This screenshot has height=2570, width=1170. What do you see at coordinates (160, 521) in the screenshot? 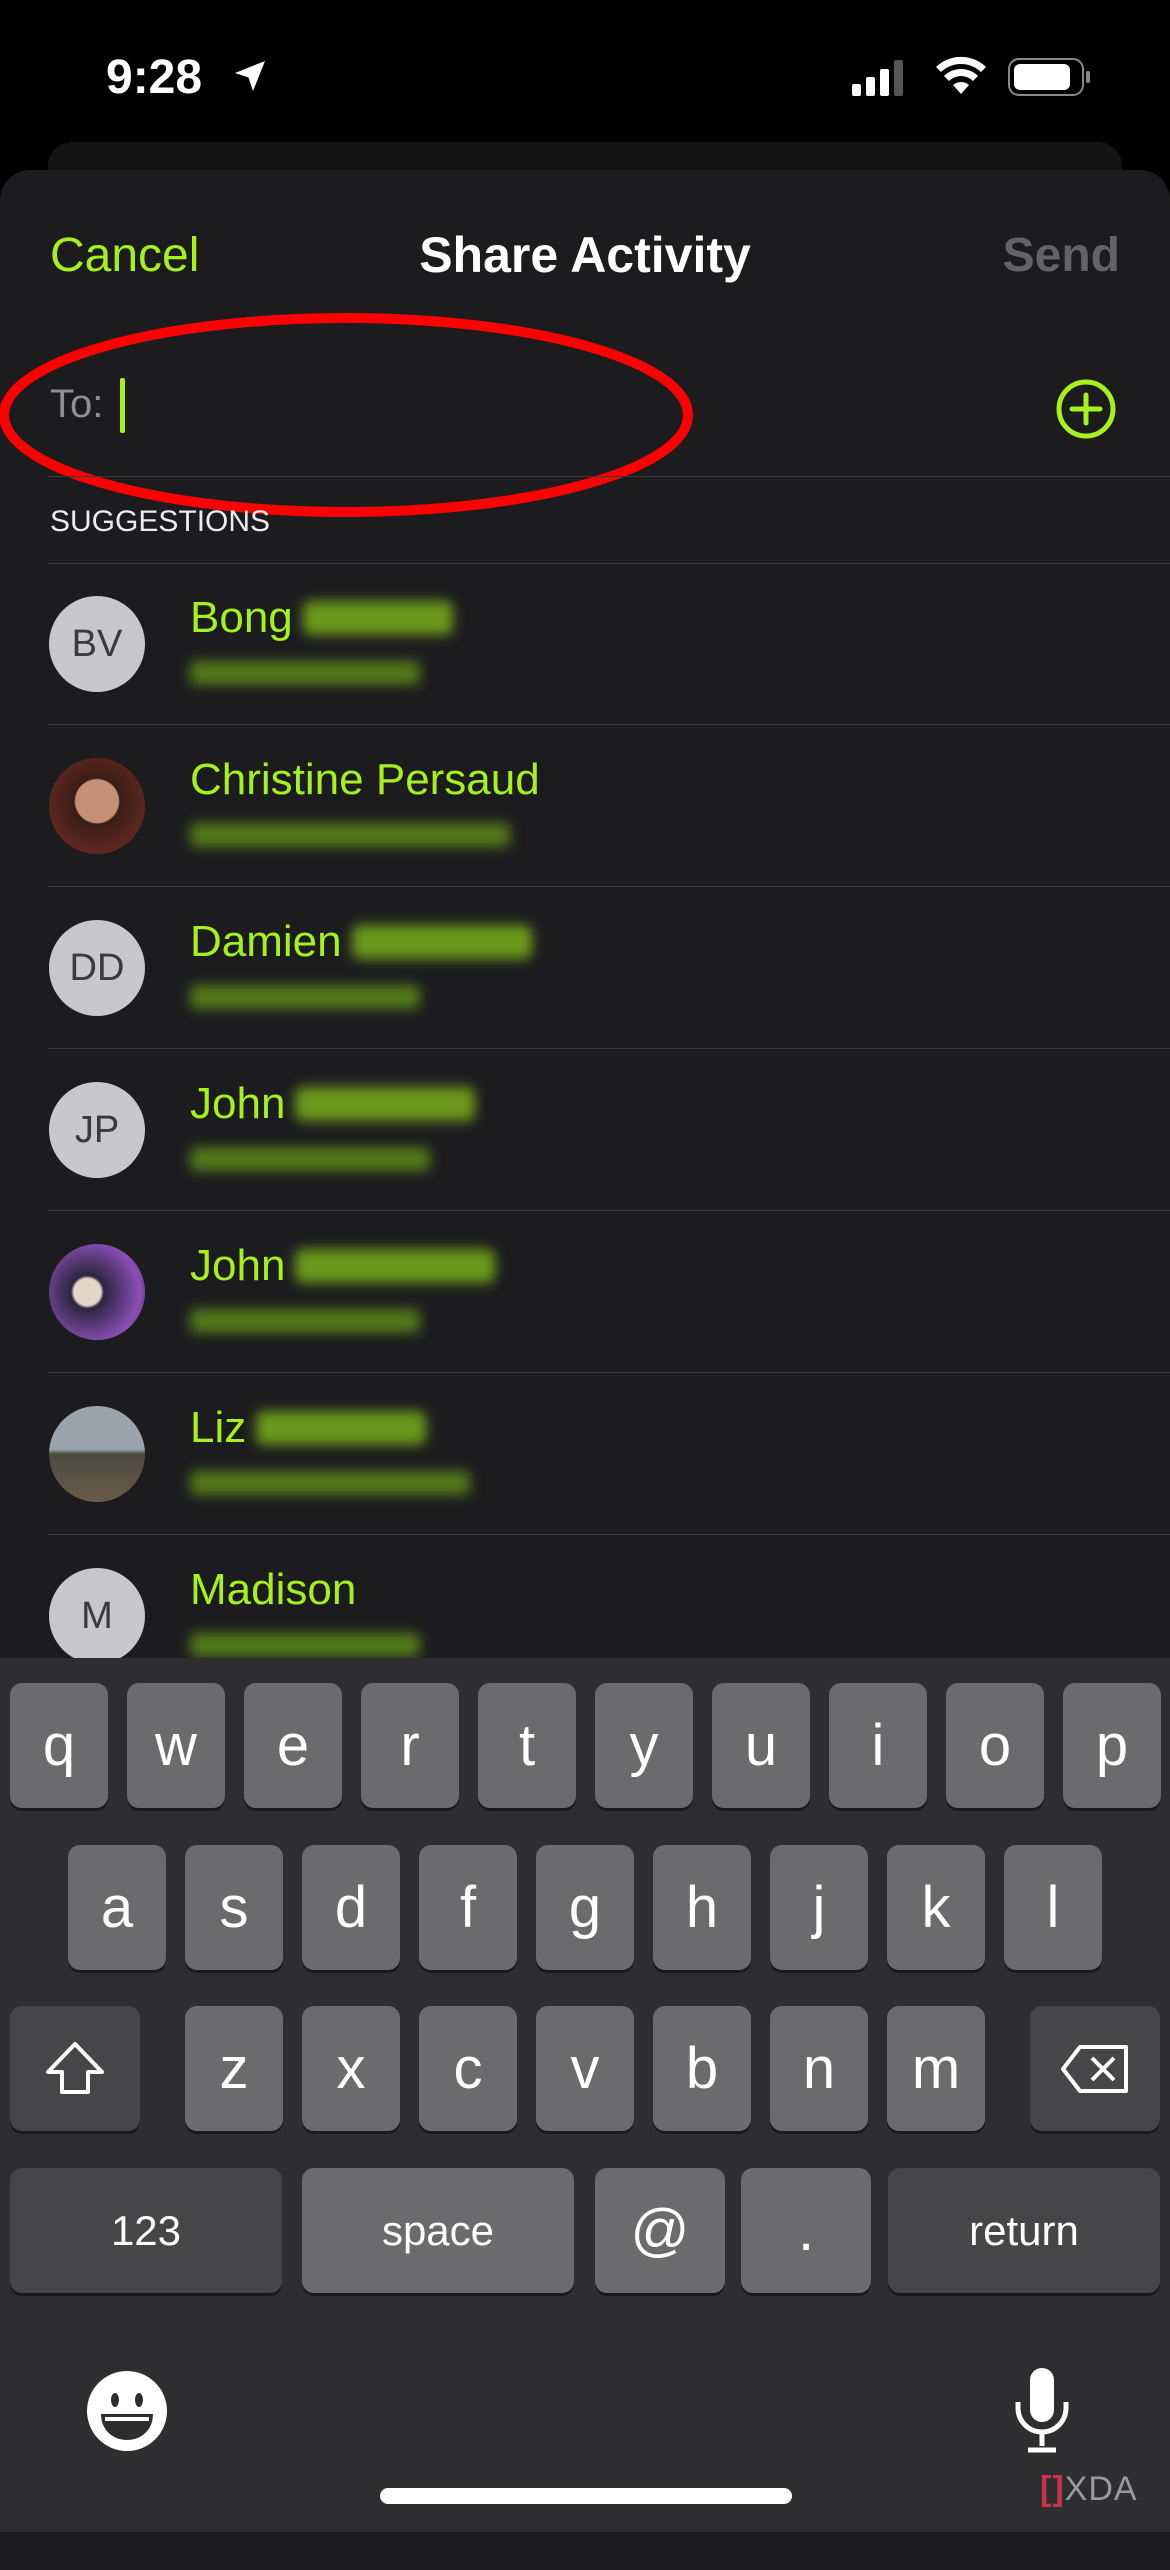
I see `suggestions-header: SUGGESTIONS` at bounding box center [160, 521].